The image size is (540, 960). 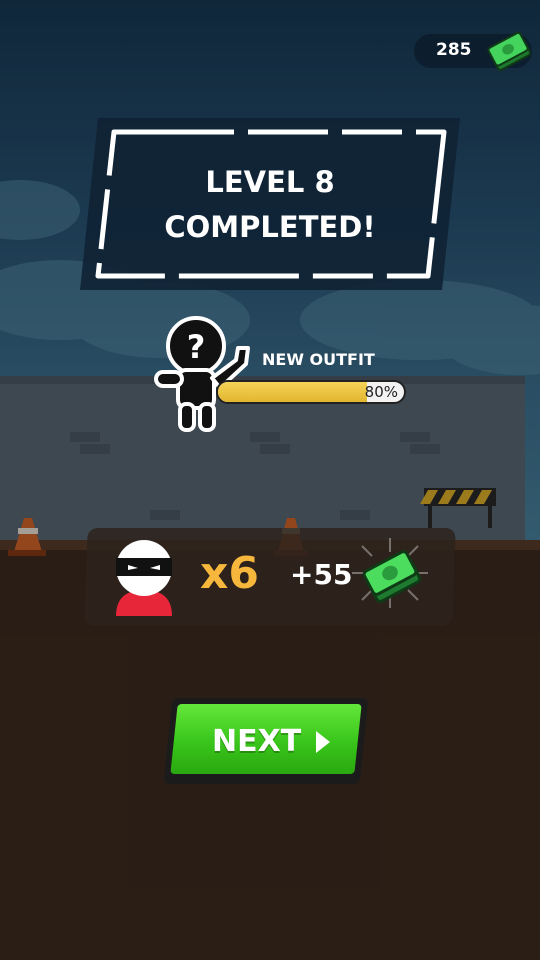 I want to click on next-button-label: NEXT, so click(x=257, y=741).